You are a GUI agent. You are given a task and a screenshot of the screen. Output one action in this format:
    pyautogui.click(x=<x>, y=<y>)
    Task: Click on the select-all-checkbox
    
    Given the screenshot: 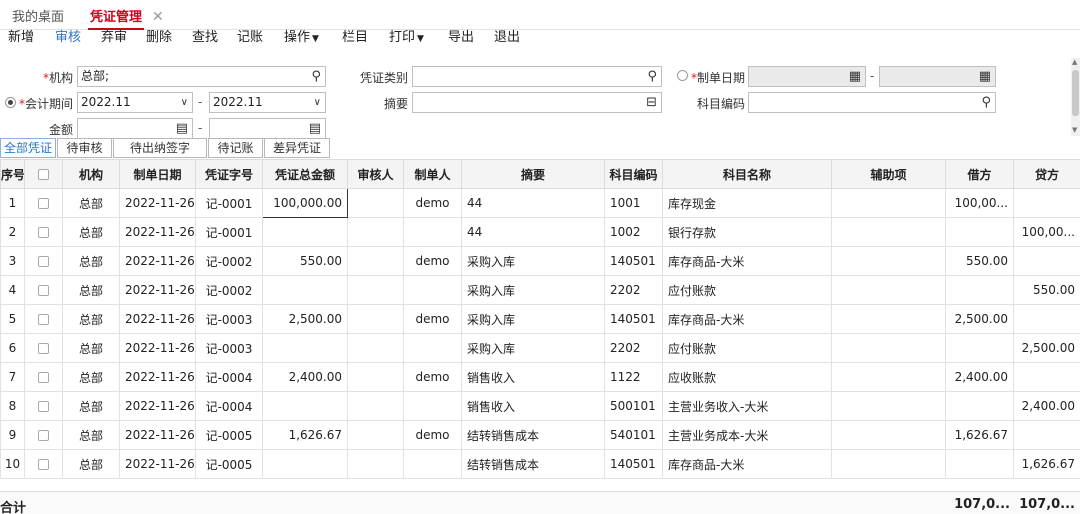 What is the action you would take?
    pyautogui.click(x=43, y=174)
    